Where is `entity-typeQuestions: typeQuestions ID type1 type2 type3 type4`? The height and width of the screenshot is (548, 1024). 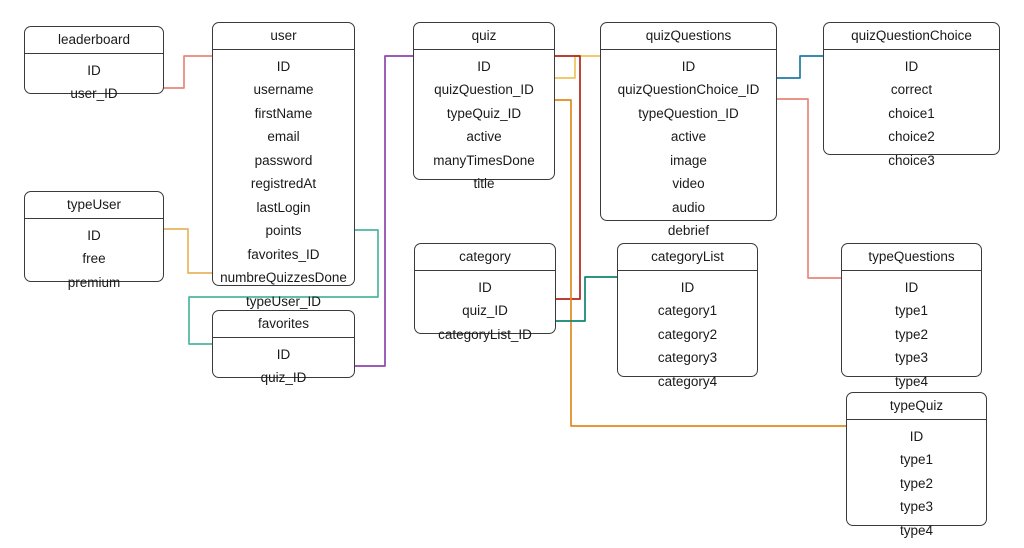 entity-typeQuestions: typeQuestions ID type1 type2 type3 type4 is located at coordinates (911, 315).